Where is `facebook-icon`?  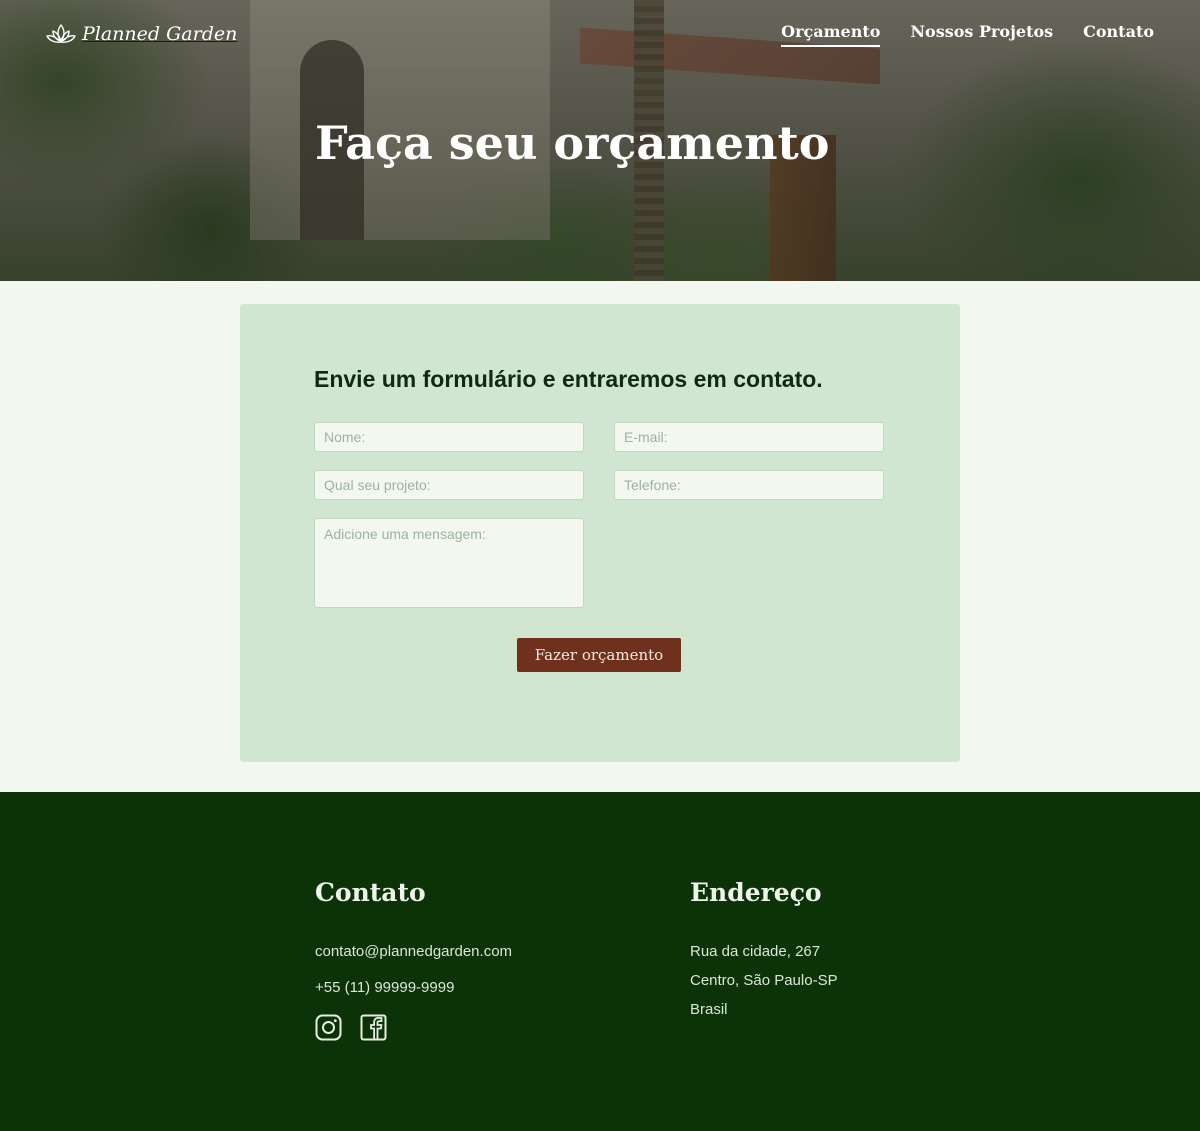
facebook-icon is located at coordinates (373, 1027).